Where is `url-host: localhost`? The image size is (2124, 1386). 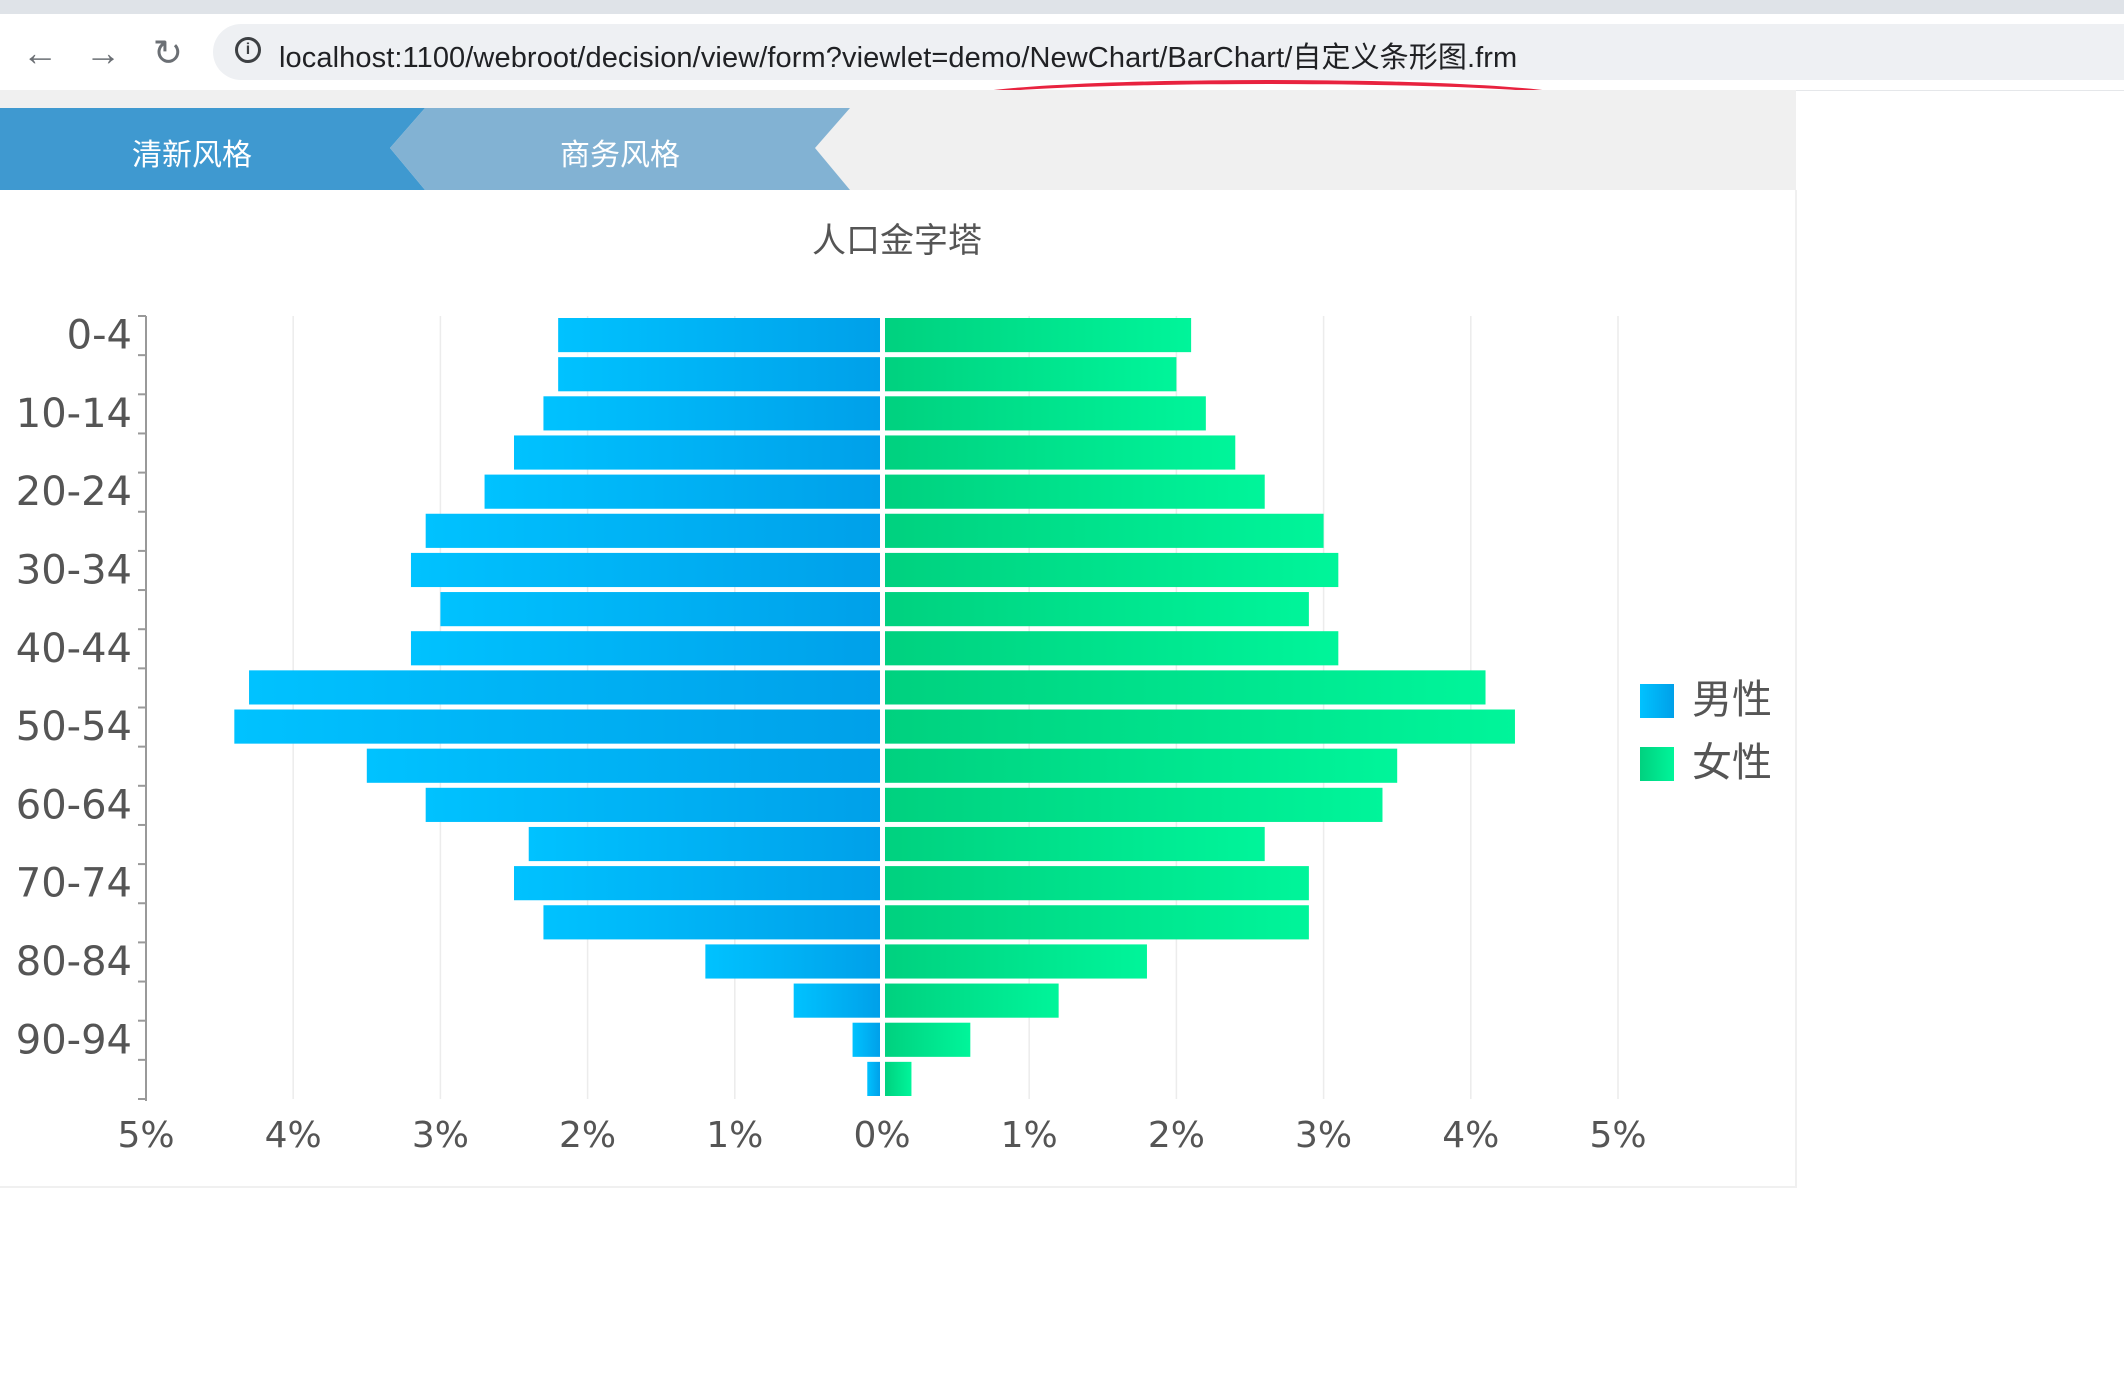
url-host: localhost is located at coordinates (337, 58).